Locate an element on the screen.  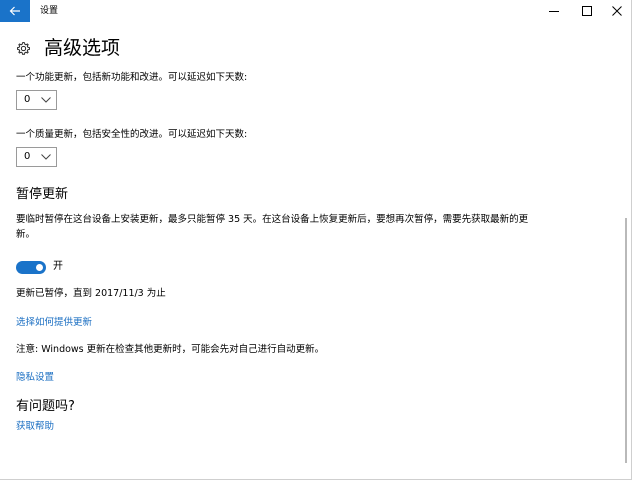
privacy-settings-link: 隐私设置 is located at coordinates (35, 378).